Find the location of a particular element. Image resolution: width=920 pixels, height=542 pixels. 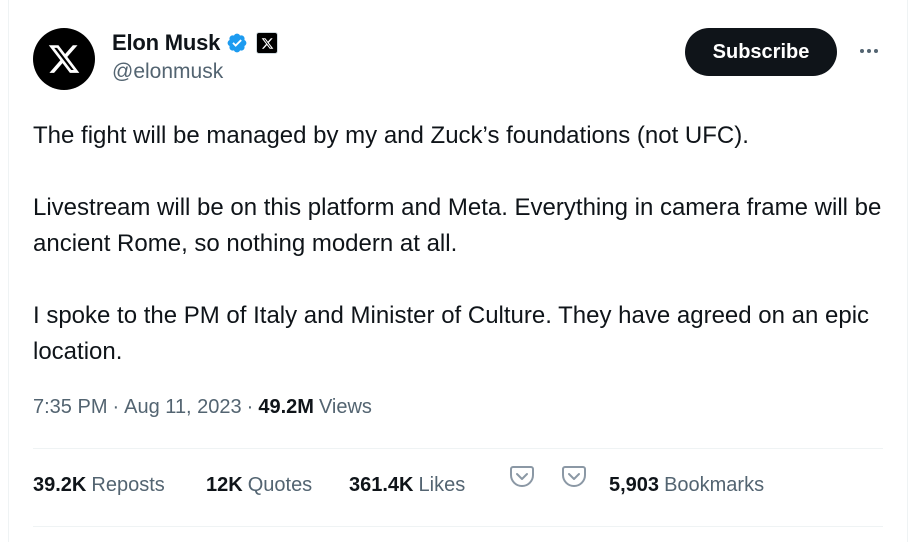

author-name-row: Elon Musk is located at coordinates (195, 43).